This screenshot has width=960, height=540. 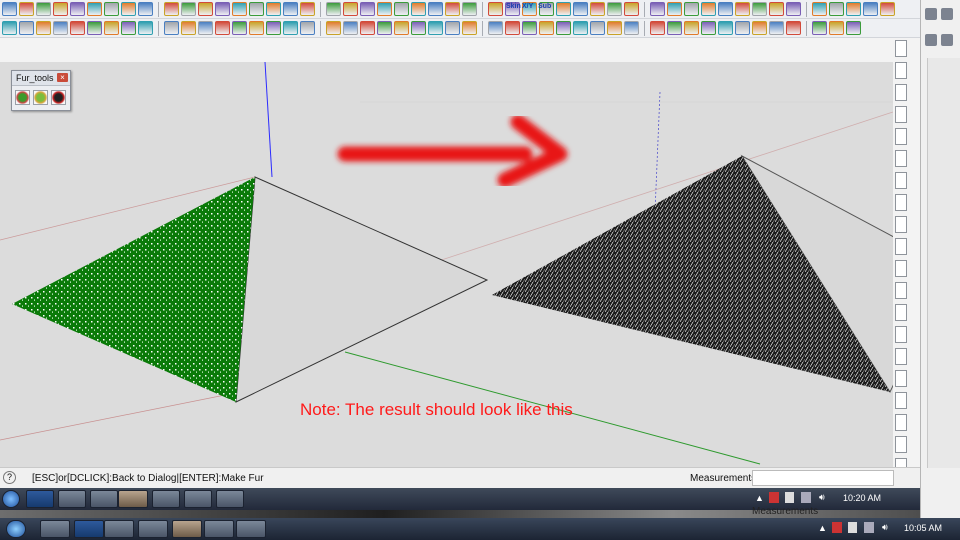 I want to click on sketchup-icon, so click(x=187, y=529).